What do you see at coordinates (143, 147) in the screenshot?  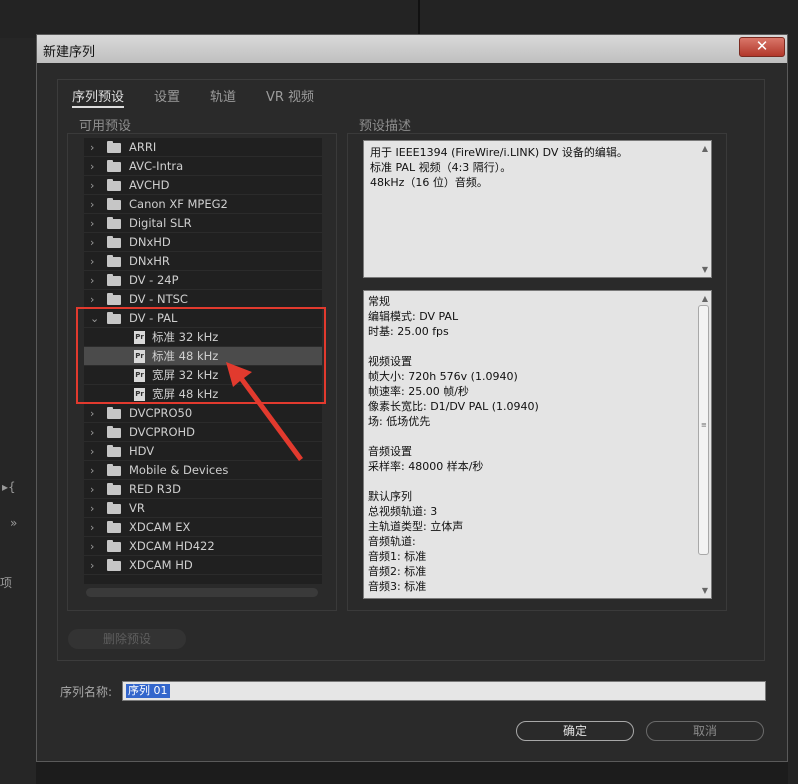 I see `tree-folder-label: ARRI` at bounding box center [143, 147].